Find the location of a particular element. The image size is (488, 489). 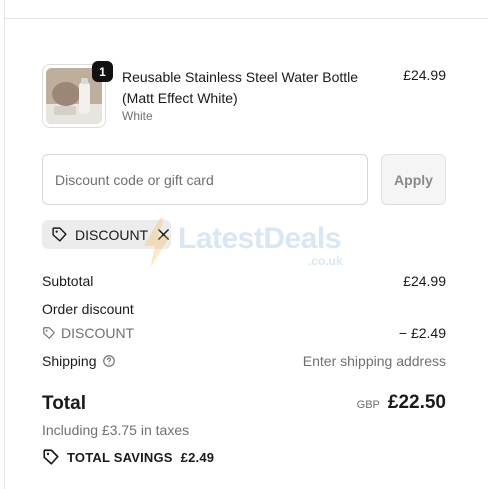

savings-label: TOTAL SAVINGS is located at coordinates (120, 457).